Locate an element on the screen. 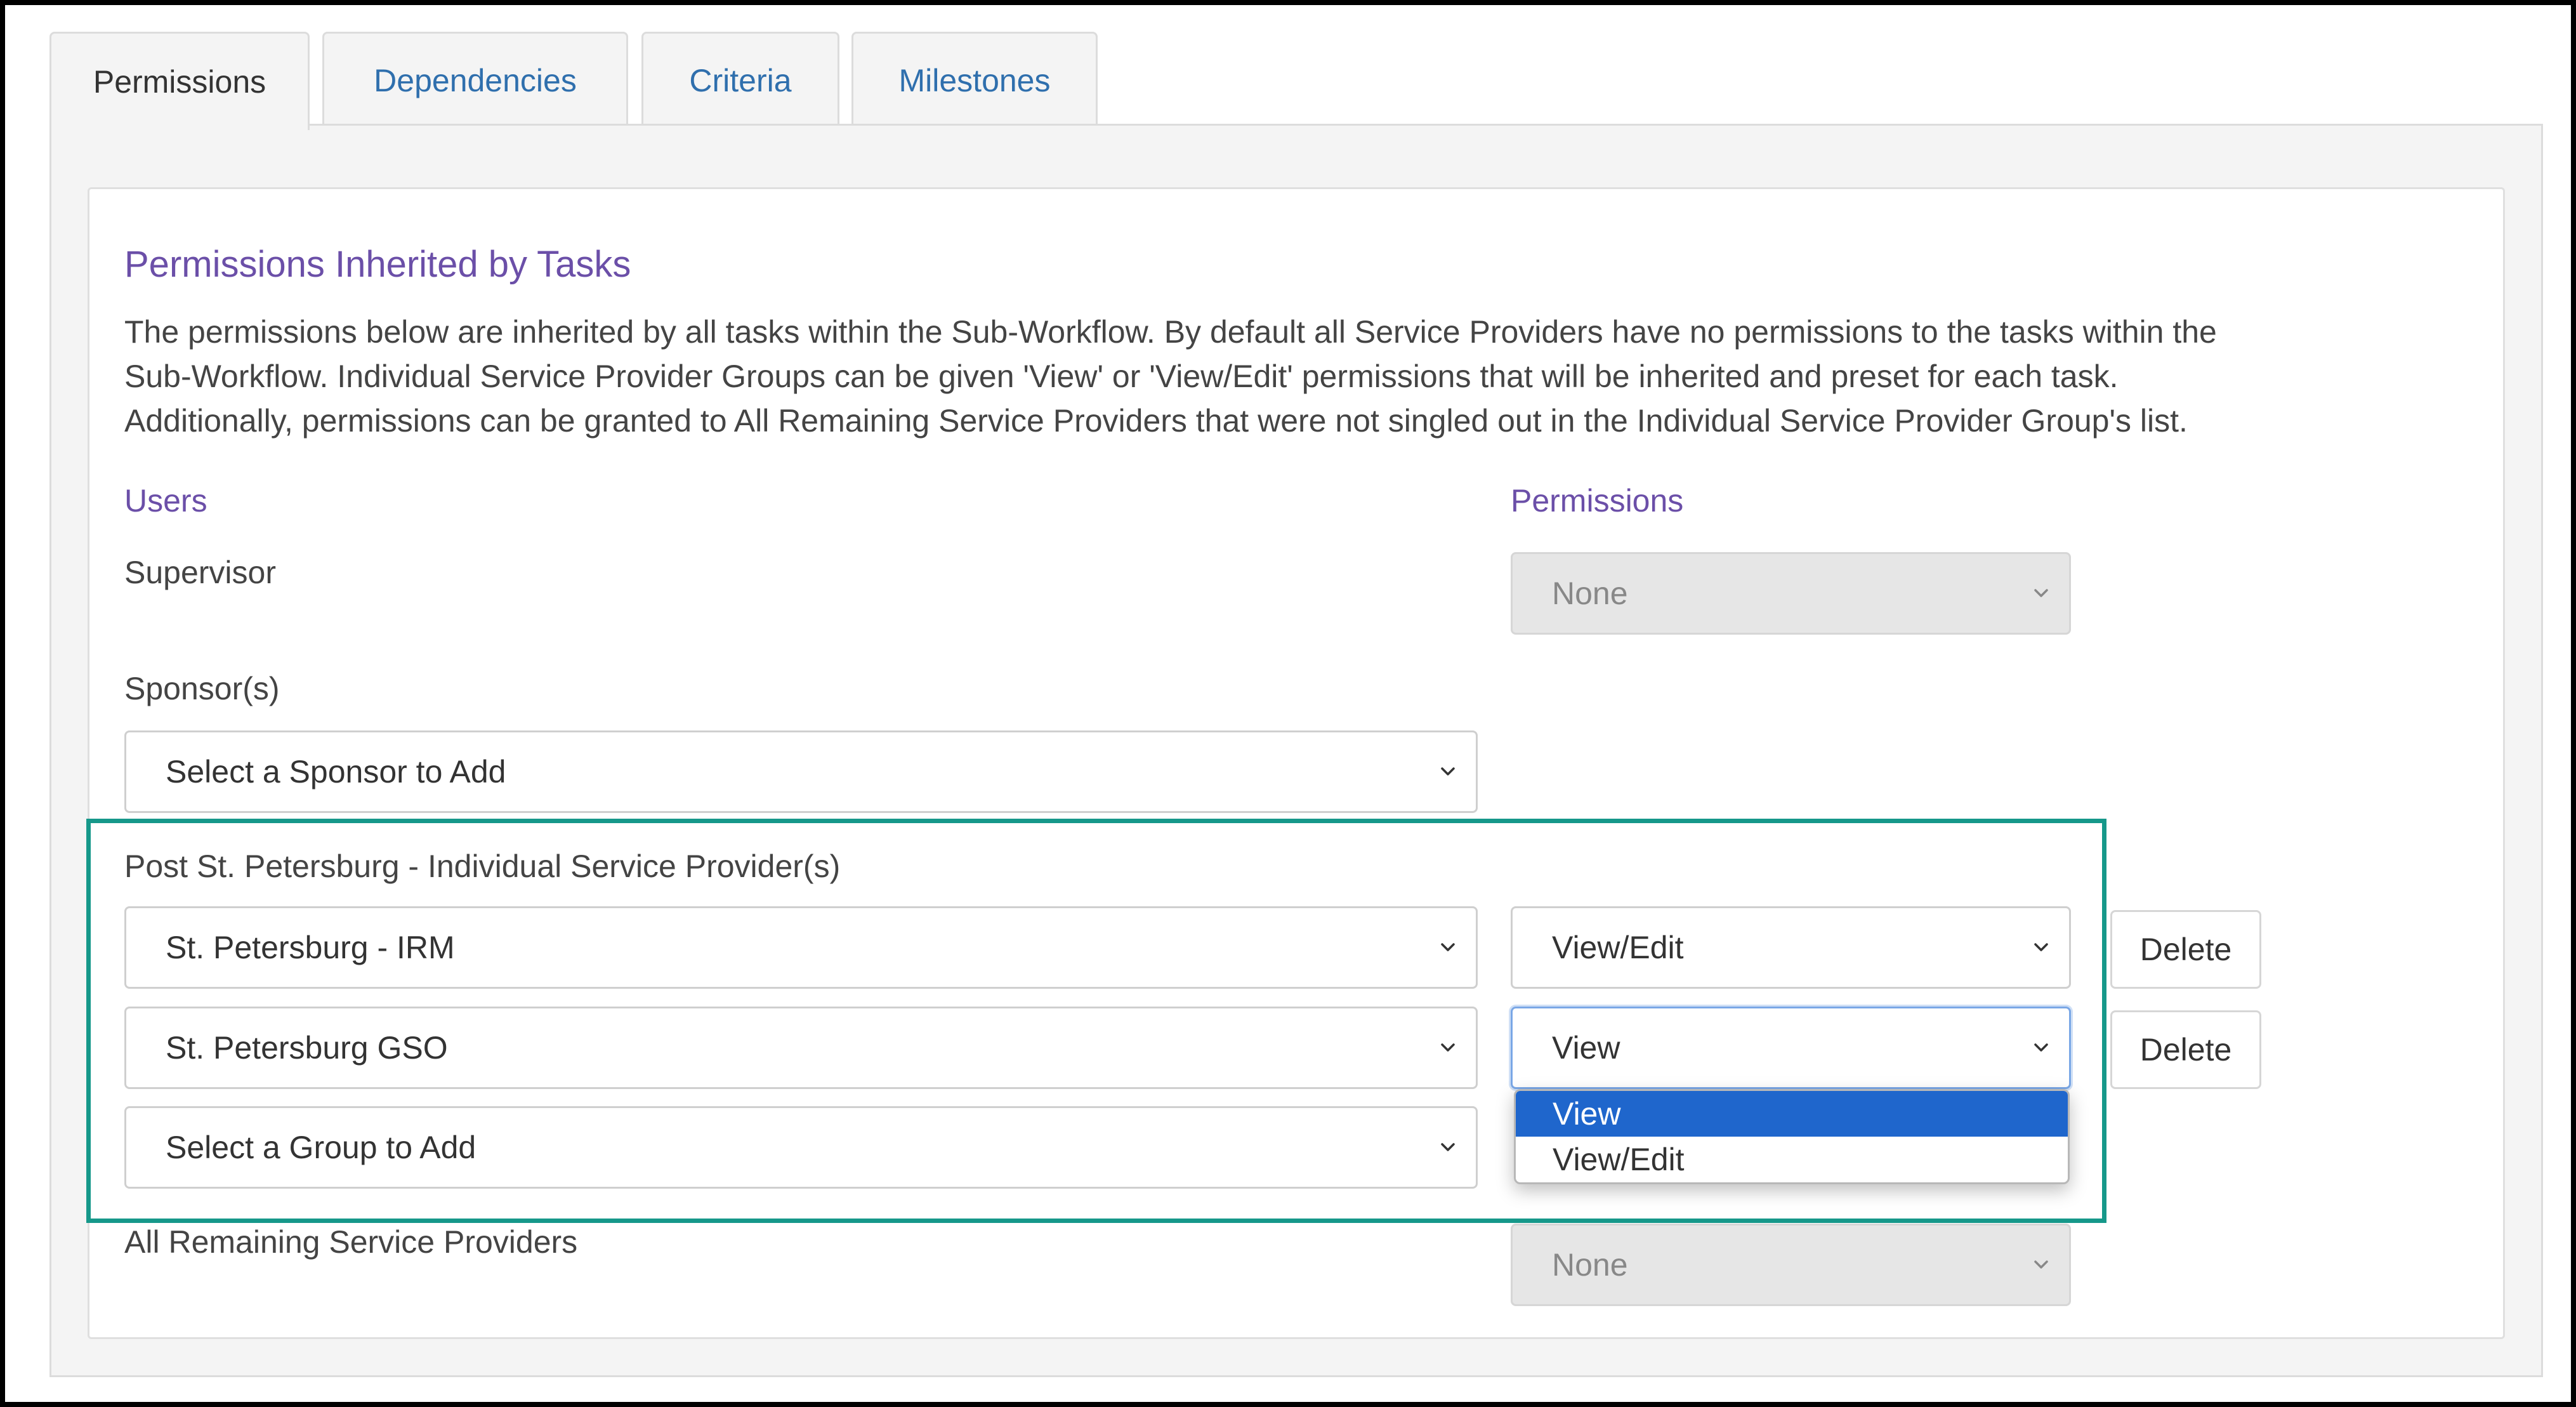  provider-permission-select: View/Edit is located at coordinates (1791, 948).